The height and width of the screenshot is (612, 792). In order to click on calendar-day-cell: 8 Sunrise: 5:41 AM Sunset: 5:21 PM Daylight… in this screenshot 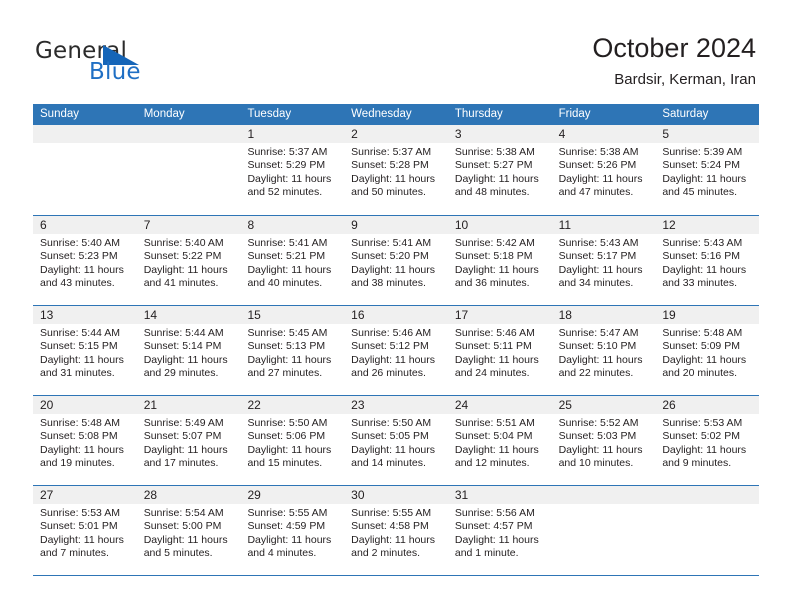, I will do `click(292, 260)`.